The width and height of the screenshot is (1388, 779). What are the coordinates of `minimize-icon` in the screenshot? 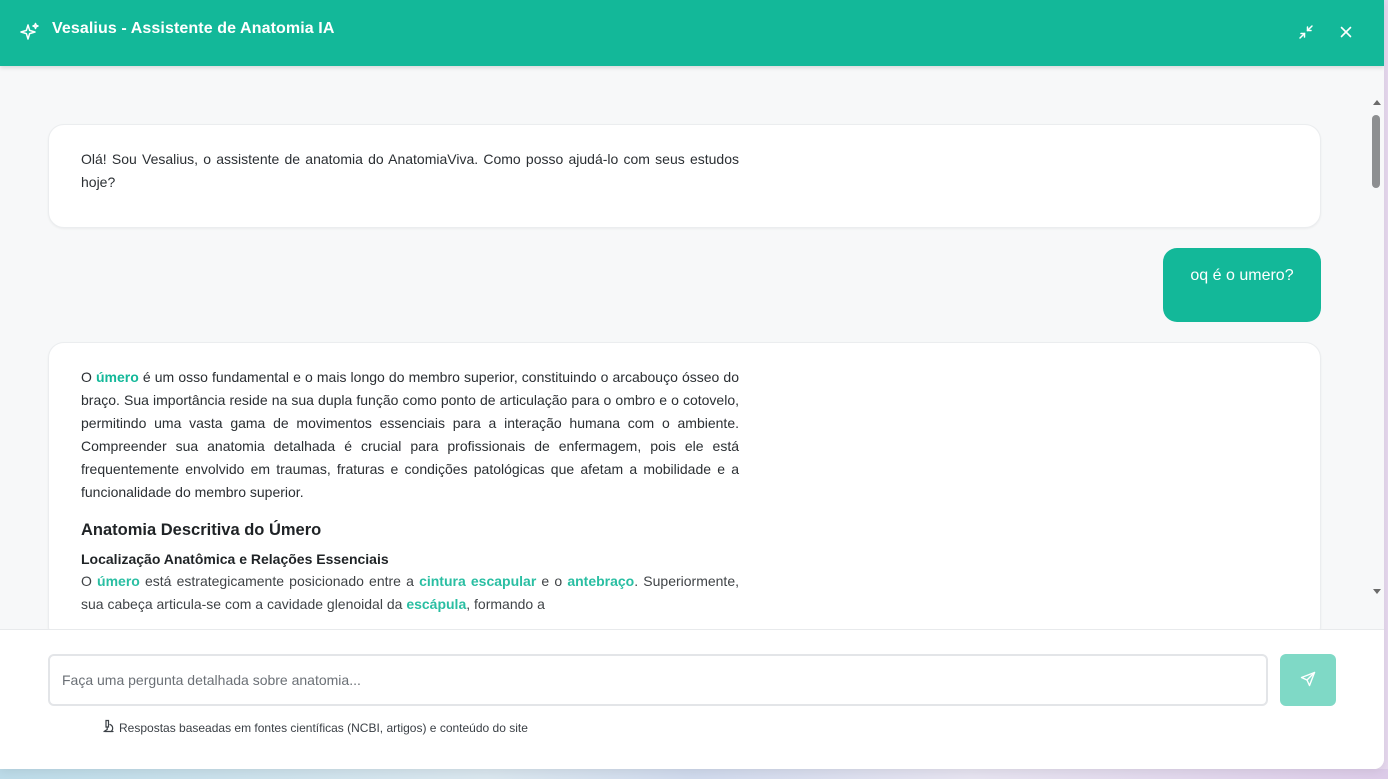 It's located at (1306, 32).